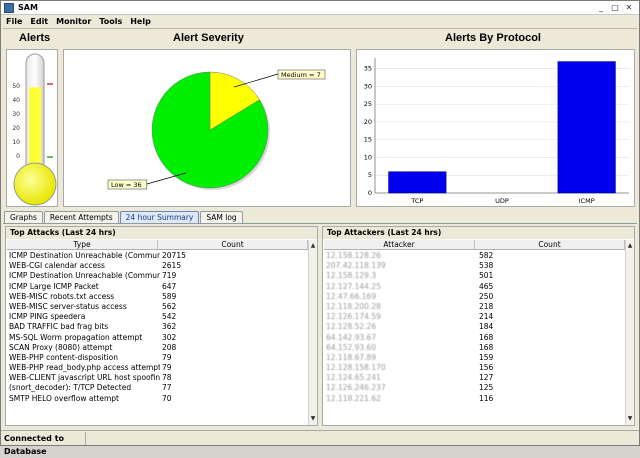 This screenshot has height=458, width=640. I want to click on table-row: BAD TRAFFIC bad frag bits 362, so click(158, 327).